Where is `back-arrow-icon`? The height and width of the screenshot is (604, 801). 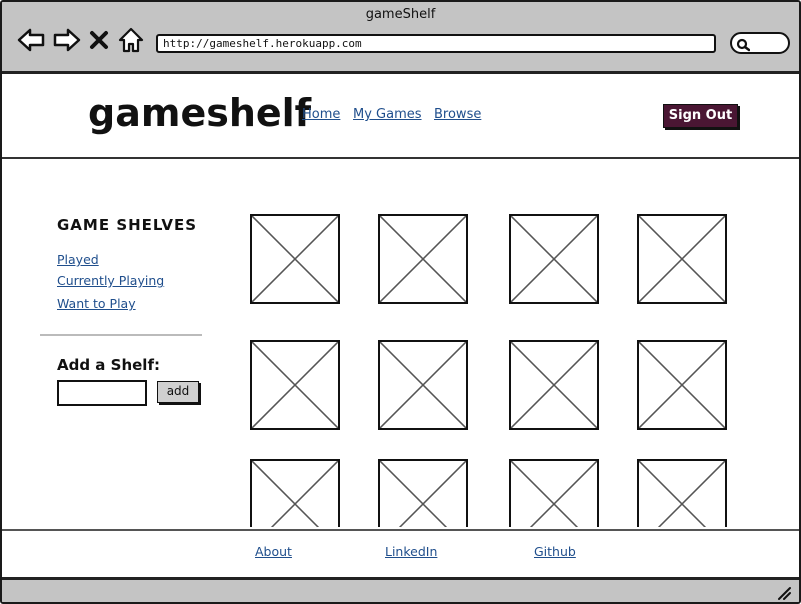 back-arrow-icon is located at coordinates (31, 40).